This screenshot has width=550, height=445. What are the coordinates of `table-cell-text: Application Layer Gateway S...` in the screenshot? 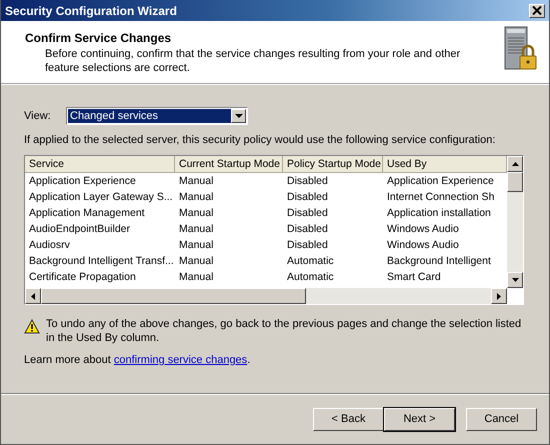 It's located at (101, 197).